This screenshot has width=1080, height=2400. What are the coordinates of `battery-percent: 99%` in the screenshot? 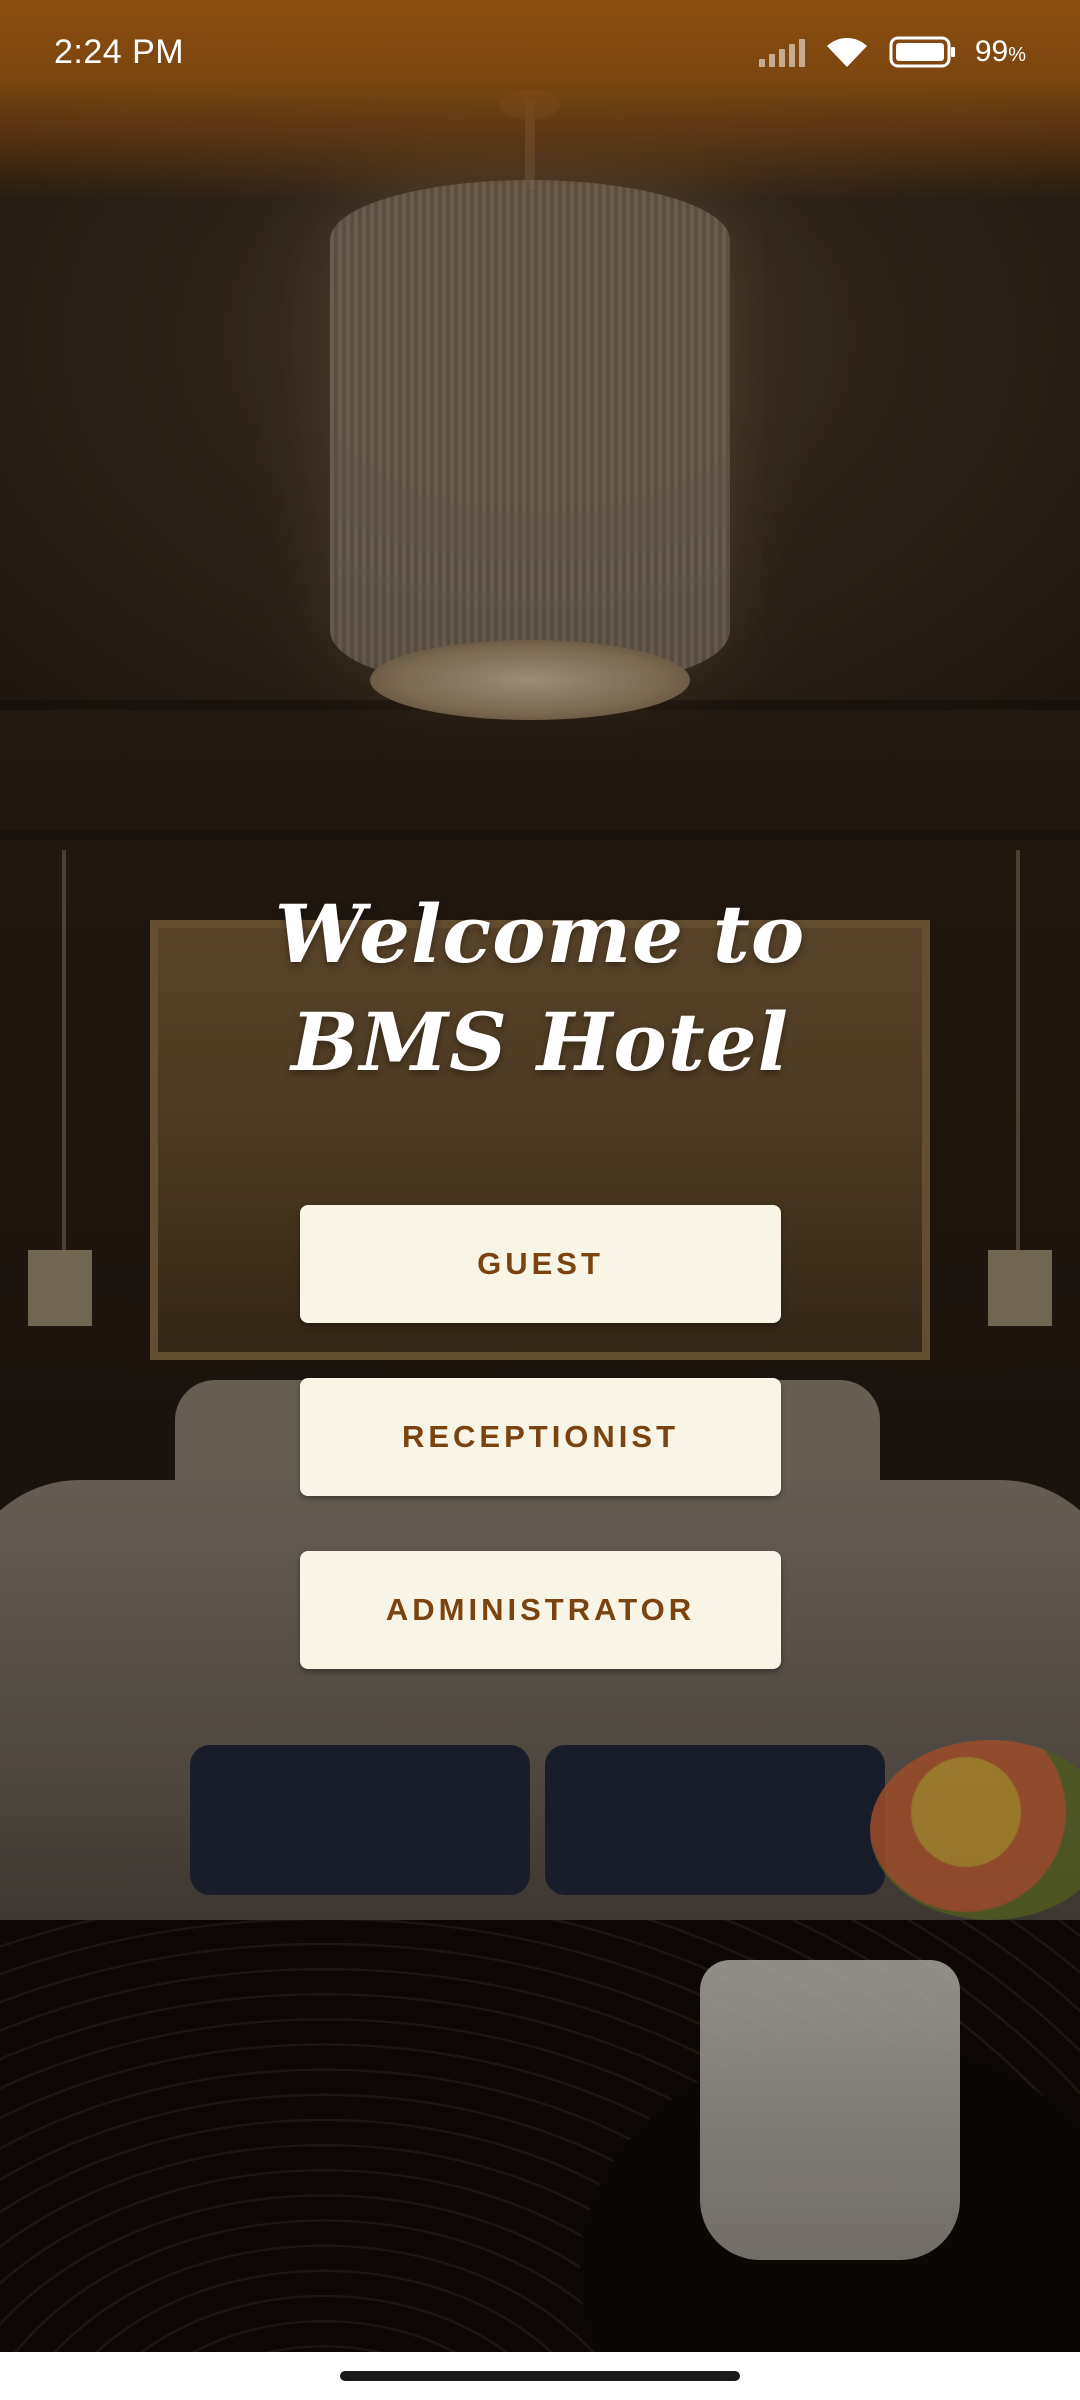 It's located at (1000, 51).